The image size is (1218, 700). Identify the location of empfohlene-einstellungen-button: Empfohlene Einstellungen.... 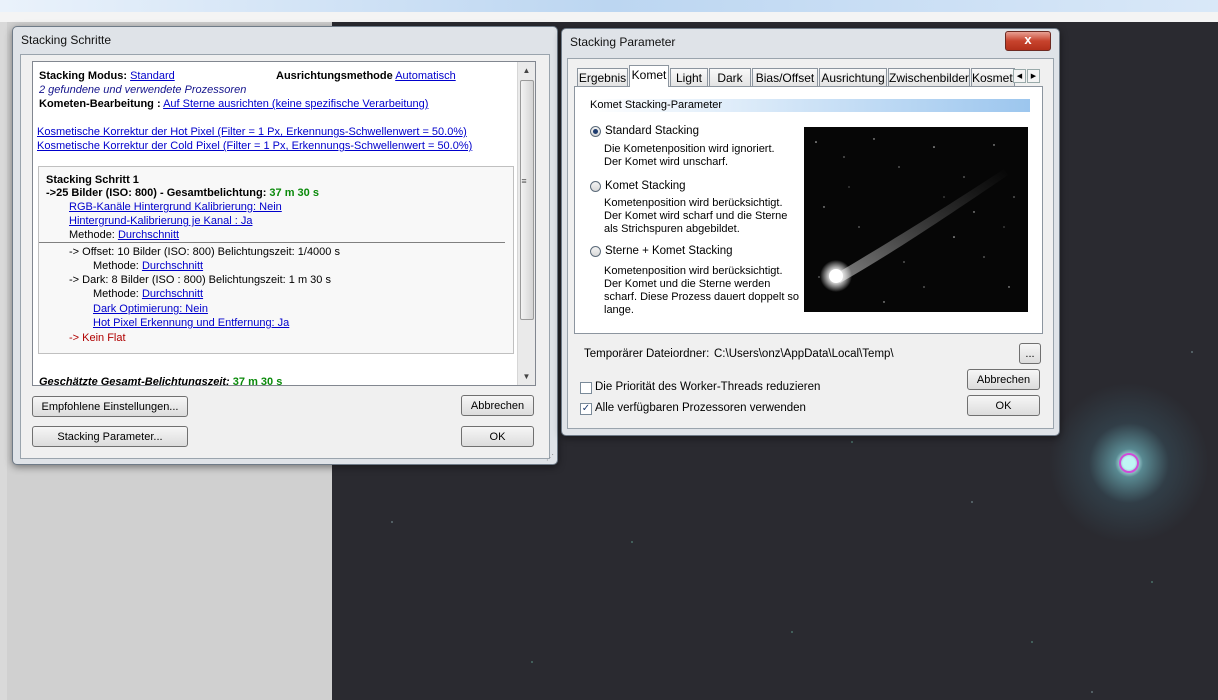
(110, 406).